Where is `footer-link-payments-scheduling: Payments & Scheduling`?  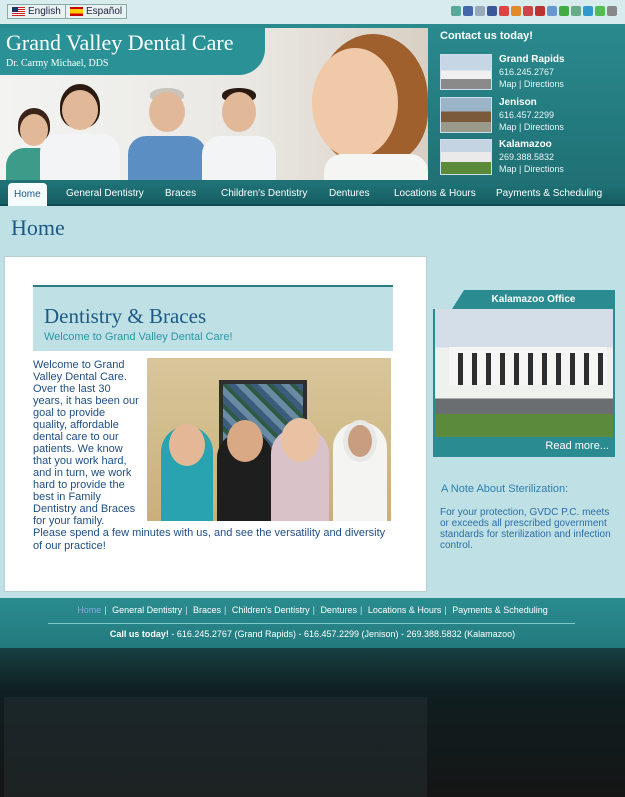
footer-link-payments-scheduling: Payments & Scheduling is located at coordinates (500, 610).